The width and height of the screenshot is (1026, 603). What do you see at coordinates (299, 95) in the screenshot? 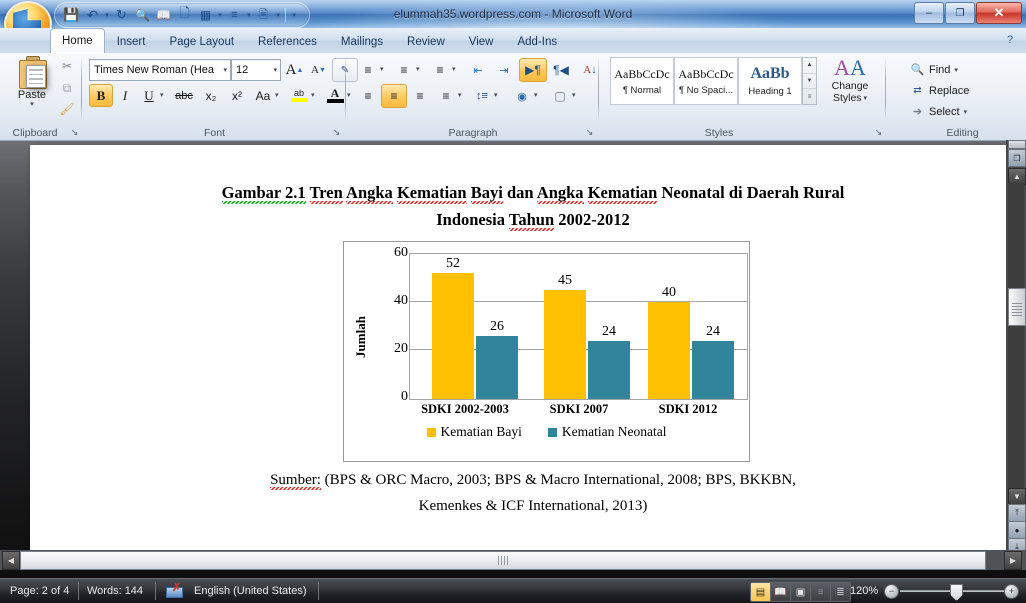
I see `text-highlight-color-button: ab` at bounding box center [299, 95].